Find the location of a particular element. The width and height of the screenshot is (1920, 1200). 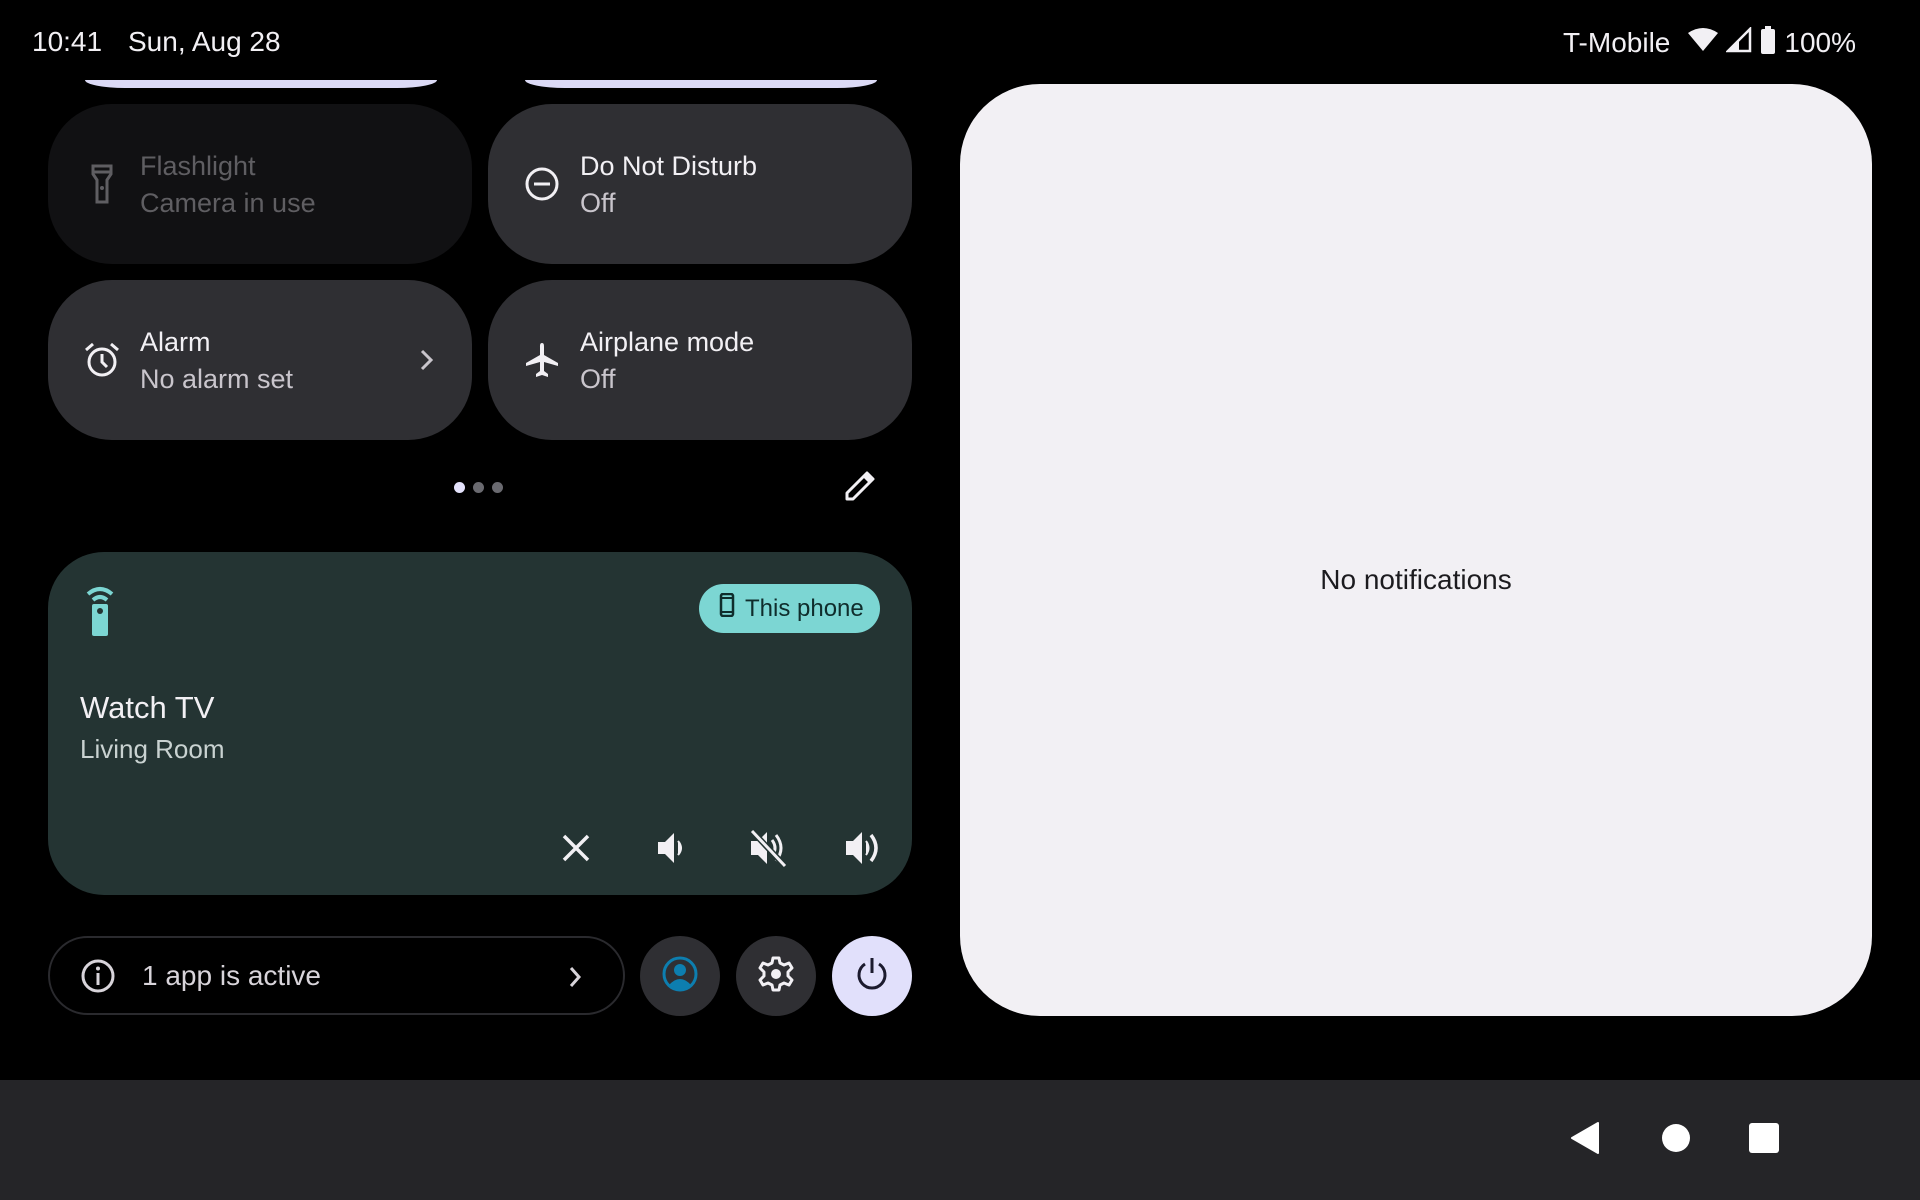

volume-mute-icon is located at coordinates (768, 850).